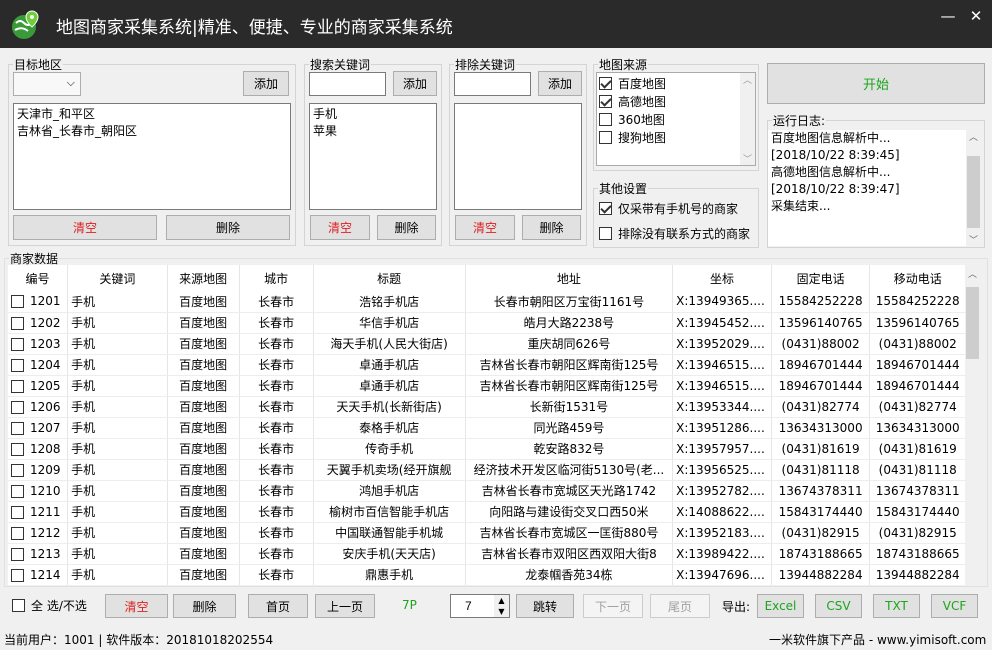 This screenshot has width=992, height=650. I want to click on select-all-checkbox, so click(18, 605).